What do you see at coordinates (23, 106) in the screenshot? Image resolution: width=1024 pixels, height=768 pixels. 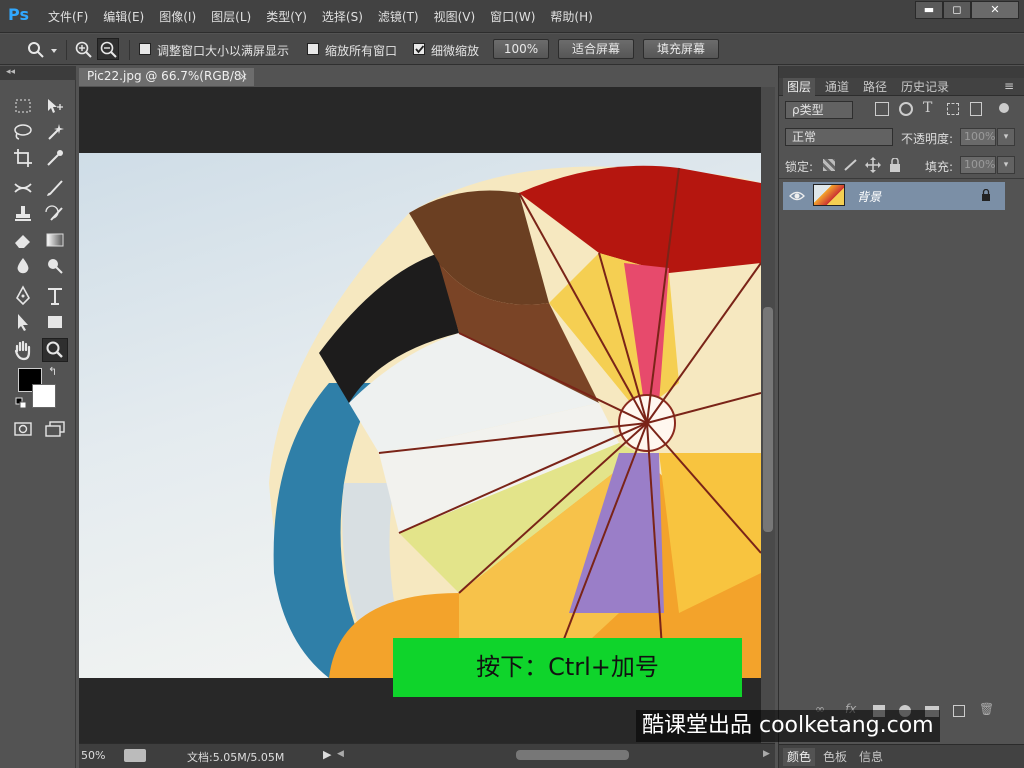 I see `rectangular-marquee-tool-icon` at bounding box center [23, 106].